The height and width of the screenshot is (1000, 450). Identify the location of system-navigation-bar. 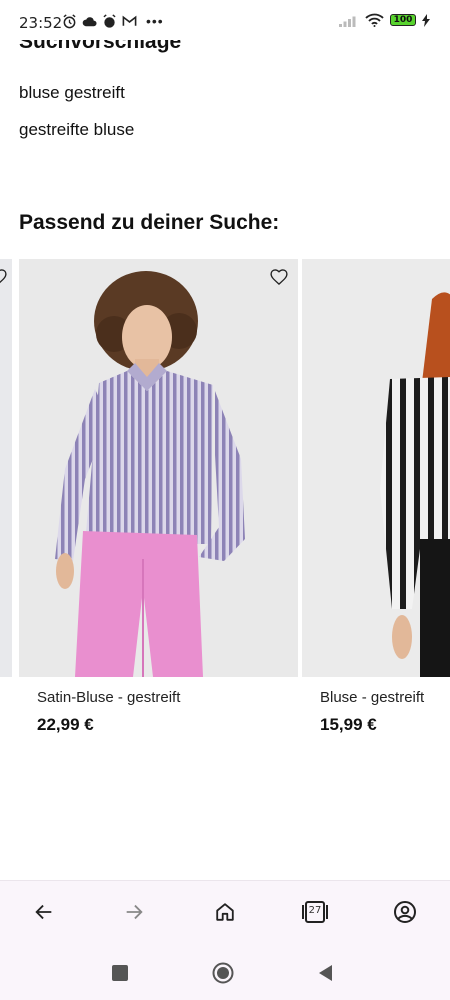
(225, 973).